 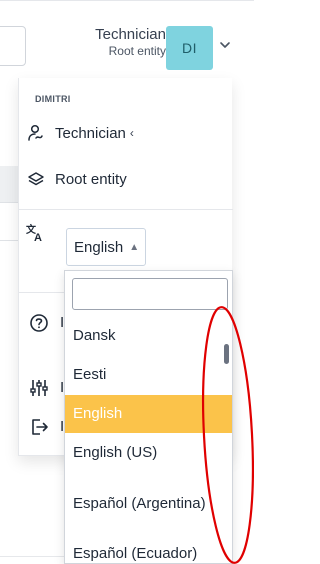 What do you see at coordinates (98, 413) in the screenshot?
I see `option-label: English` at bounding box center [98, 413].